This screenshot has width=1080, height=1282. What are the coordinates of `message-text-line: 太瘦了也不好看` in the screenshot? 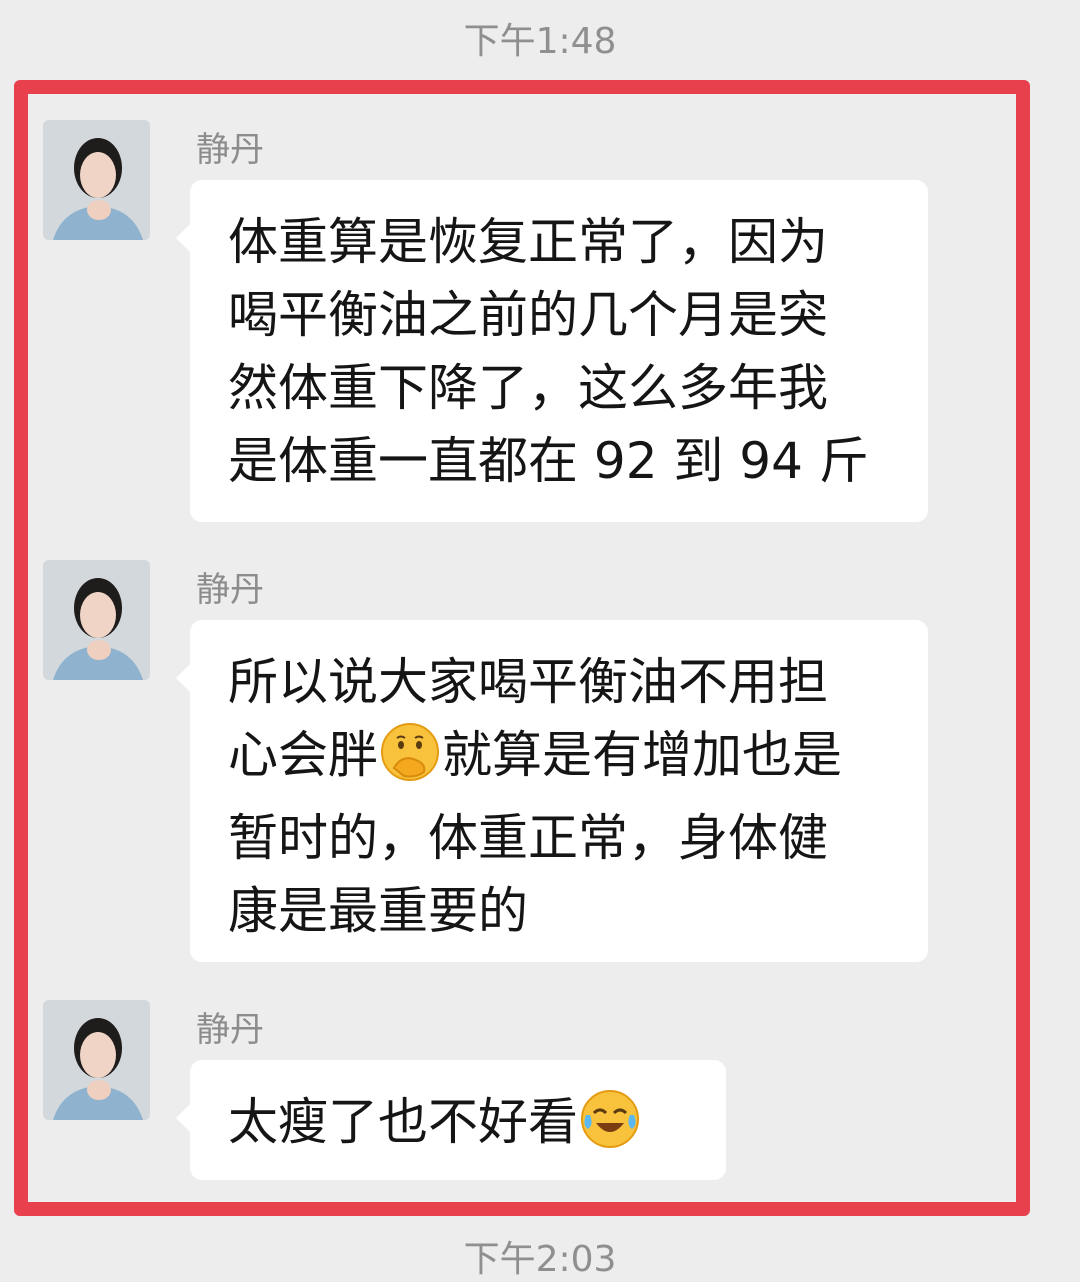 It's located at (459, 1127).